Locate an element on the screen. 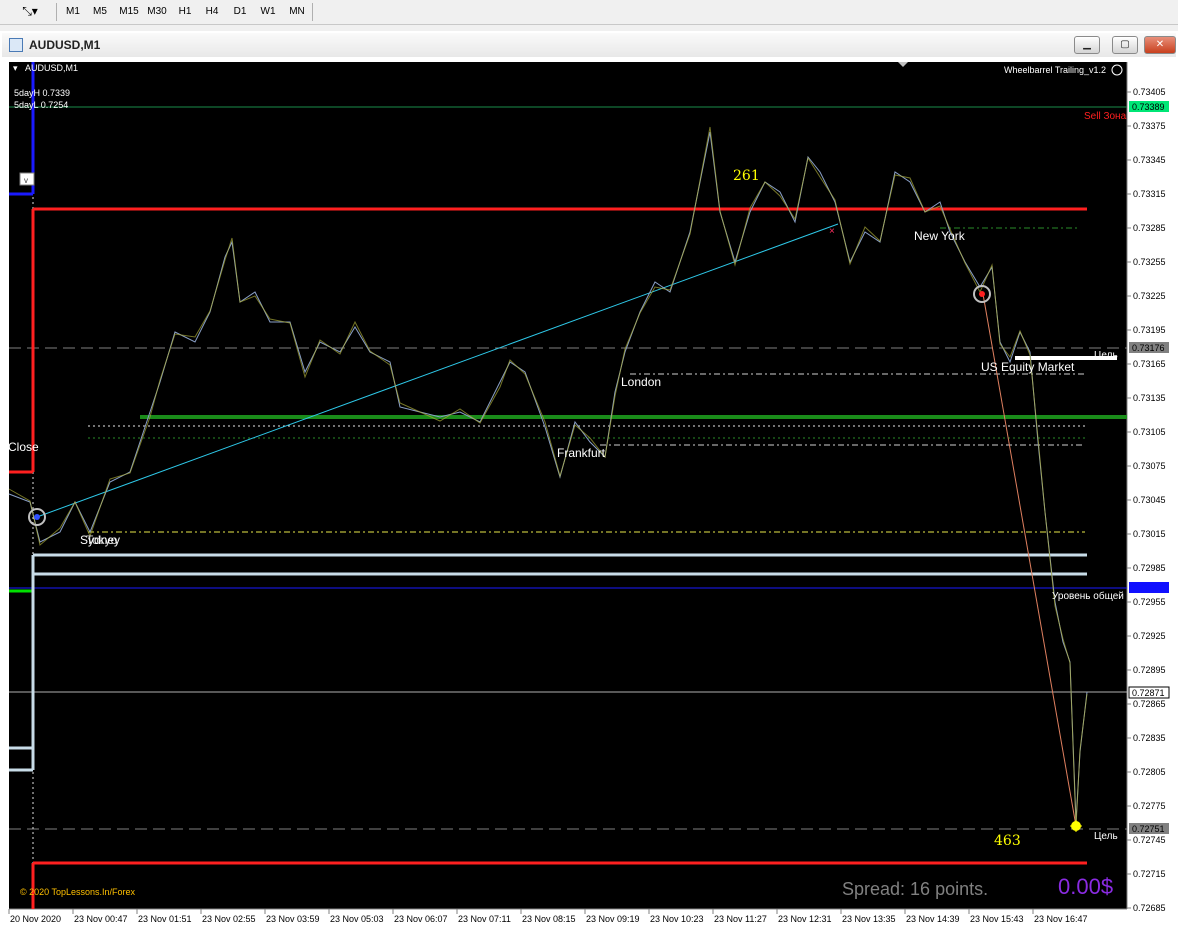 This screenshot has width=1178, height=938. price-axis-label: 0.72895 is located at coordinates (1149, 670).